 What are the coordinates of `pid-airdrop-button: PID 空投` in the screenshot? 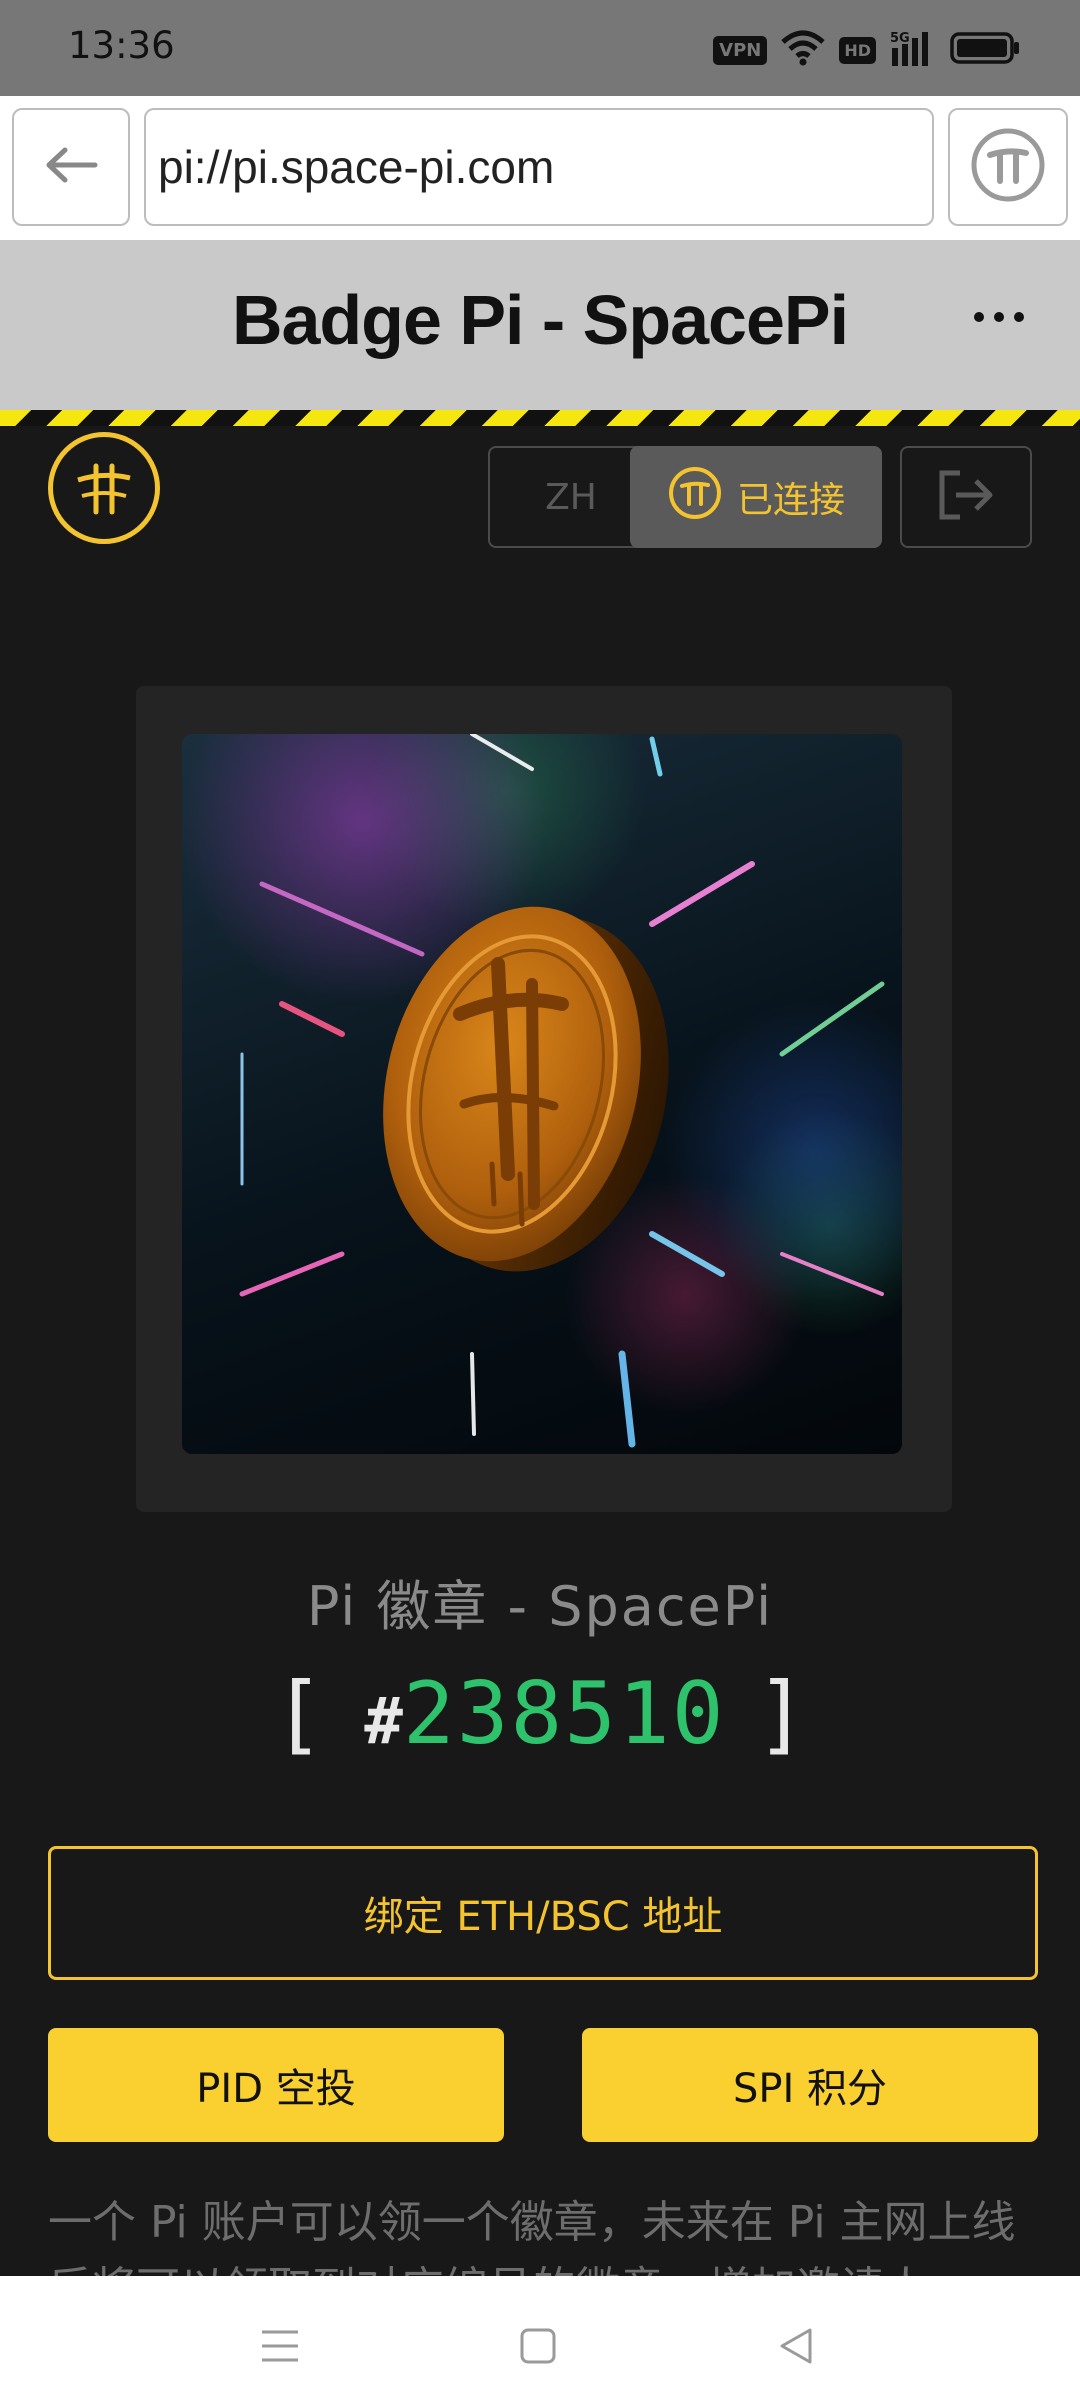 It's located at (276, 2085).